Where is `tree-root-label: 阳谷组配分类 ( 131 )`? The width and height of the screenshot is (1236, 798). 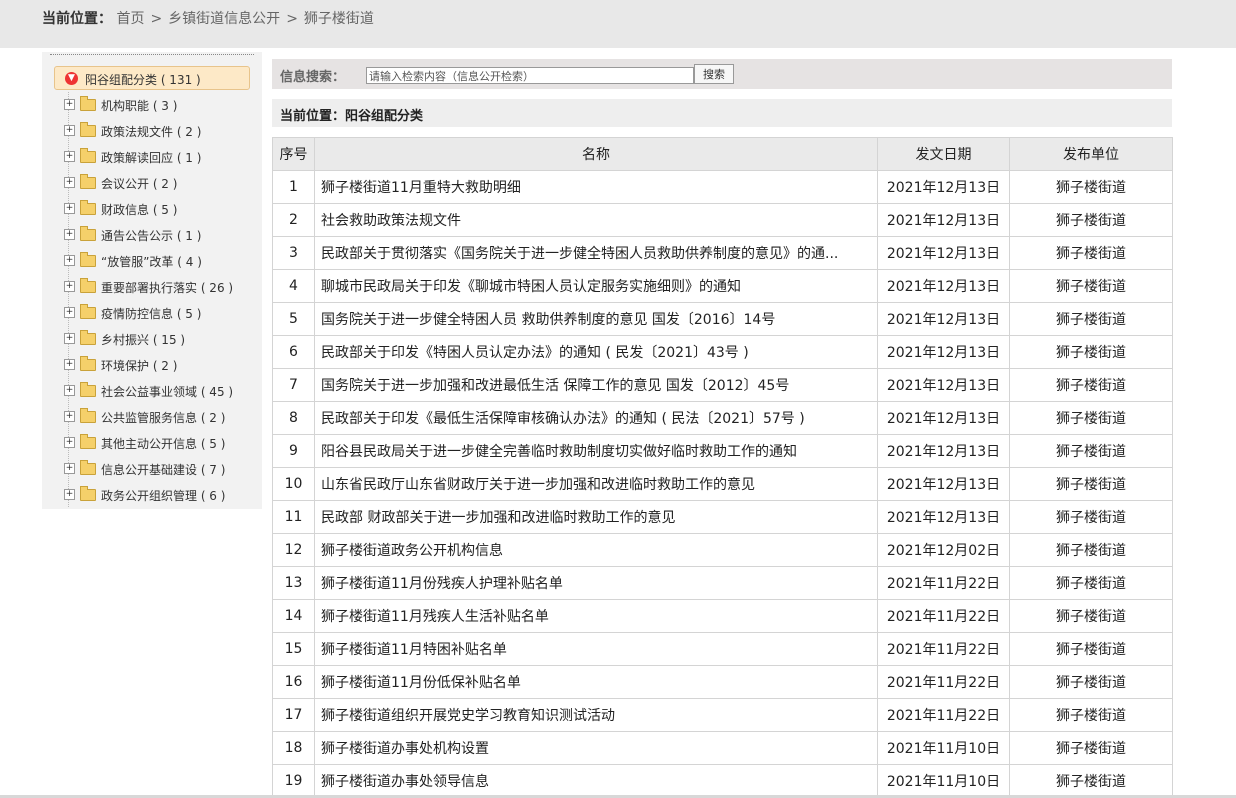
tree-root-label: 阳谷组配分类 ( 131 ) is located at coordinates (143, 80).